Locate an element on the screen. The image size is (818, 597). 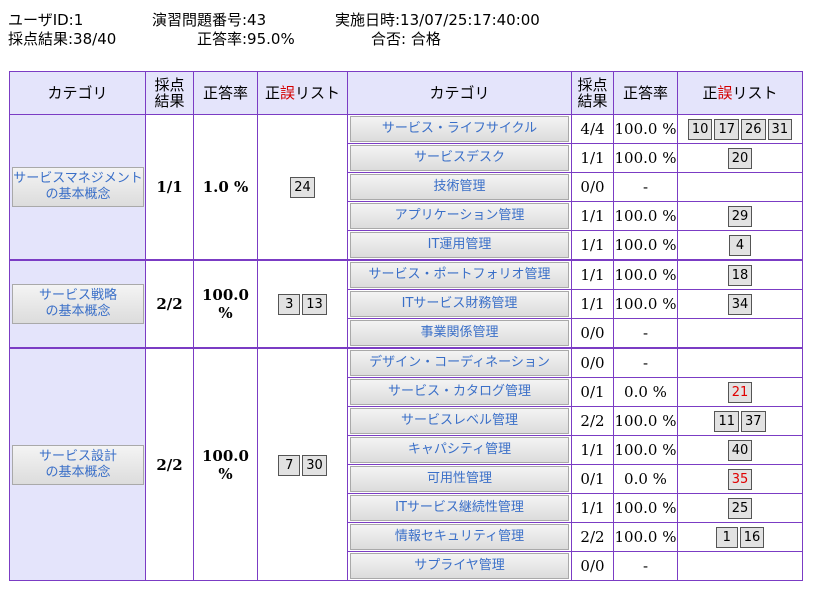
question-number-button: 21 is located at coordinates (740, 392).